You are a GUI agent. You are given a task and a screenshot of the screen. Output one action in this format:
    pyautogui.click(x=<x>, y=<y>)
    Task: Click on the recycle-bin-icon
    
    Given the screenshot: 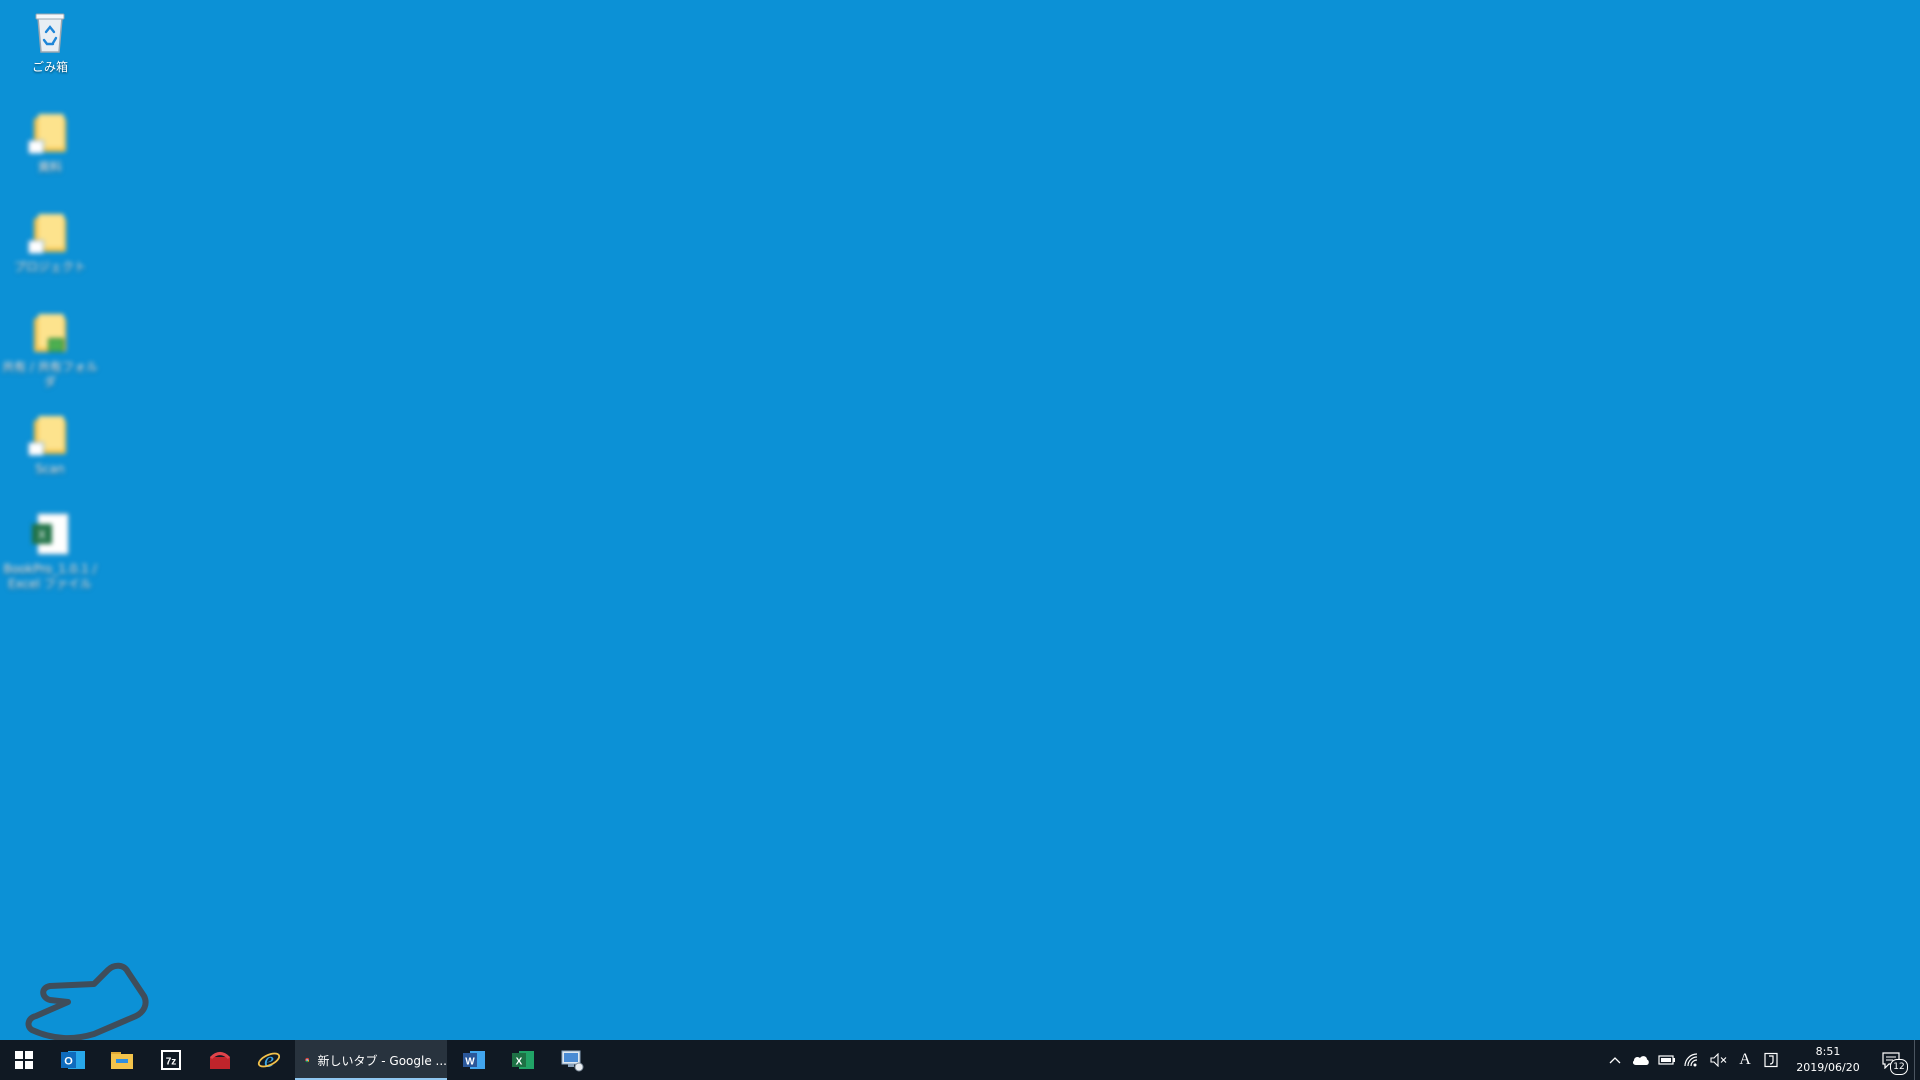 What is the action you would take?
    pyautogui.click(x=50, y=32)
    